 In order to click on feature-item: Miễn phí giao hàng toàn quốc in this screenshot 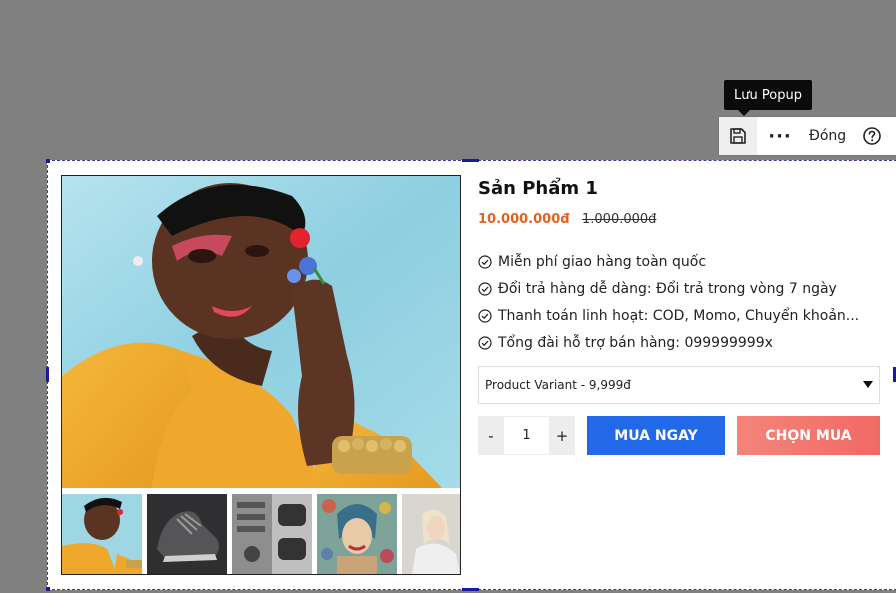, I will do `click(668, 261)`.